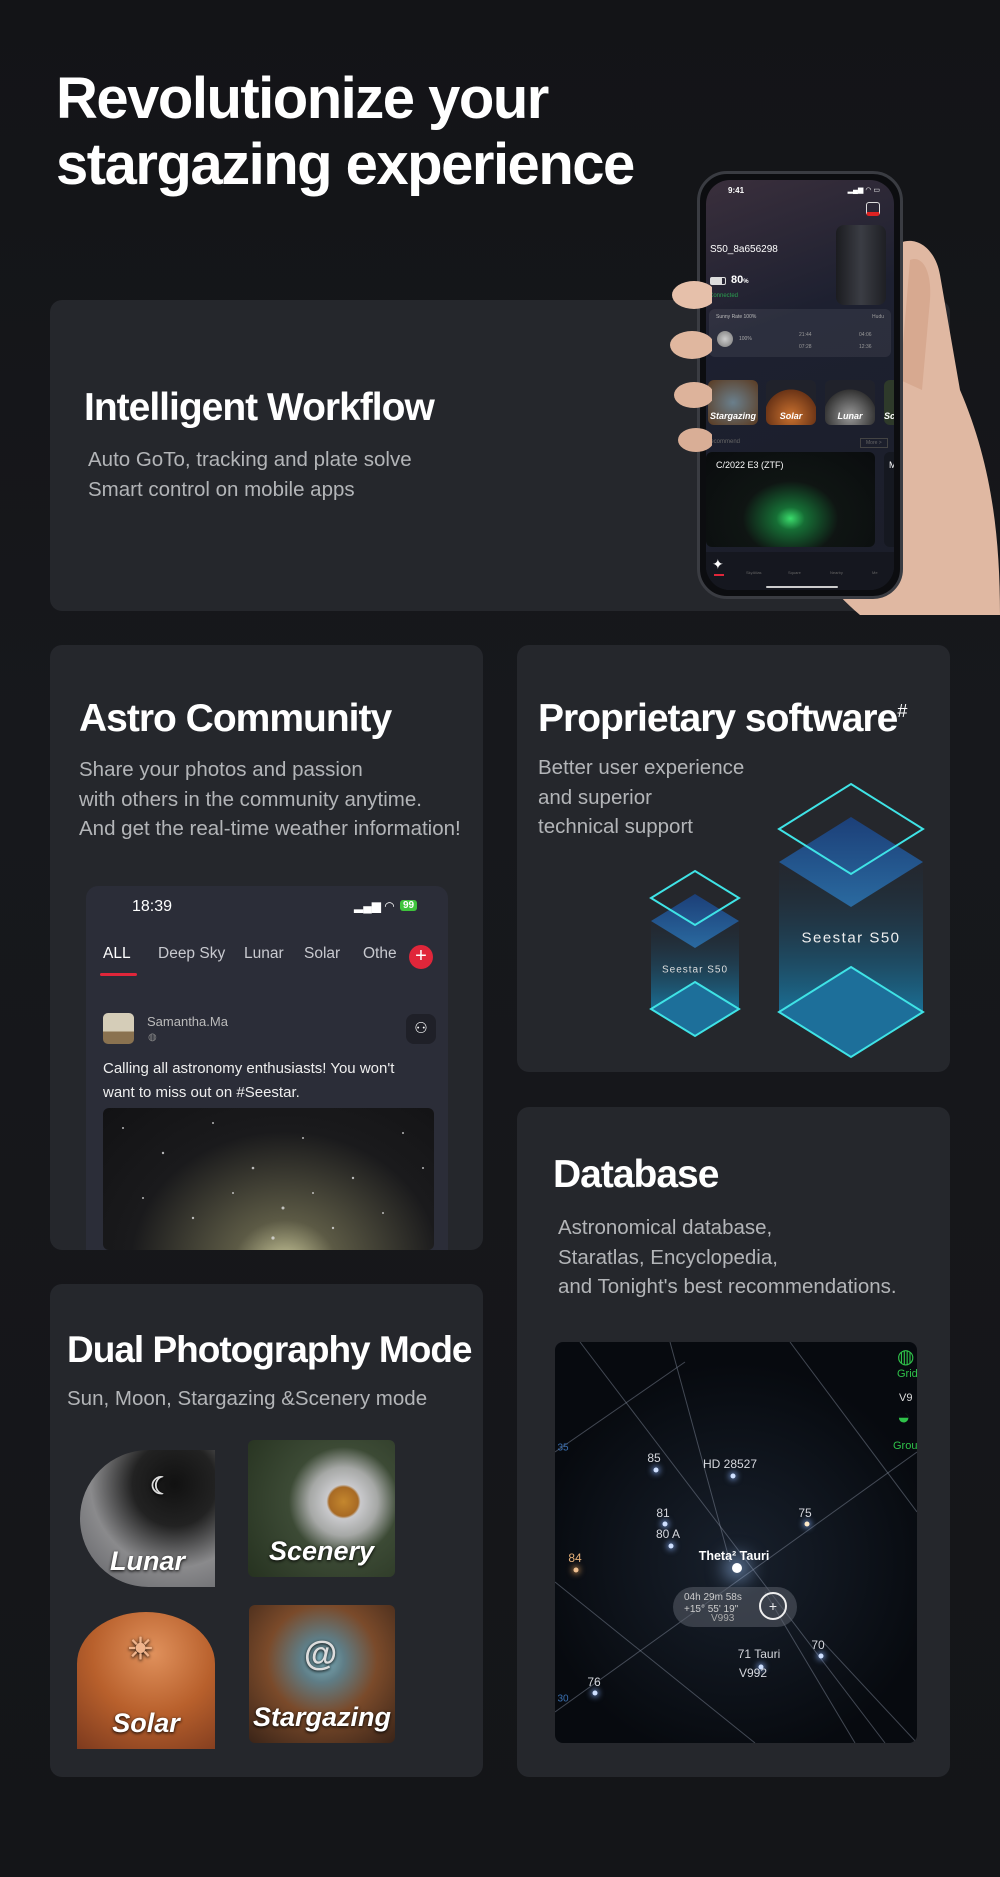  I want to click on coordinate-pill: 04h 29m 58s +15° 55' 19" V993 +, so click(735, 1607).